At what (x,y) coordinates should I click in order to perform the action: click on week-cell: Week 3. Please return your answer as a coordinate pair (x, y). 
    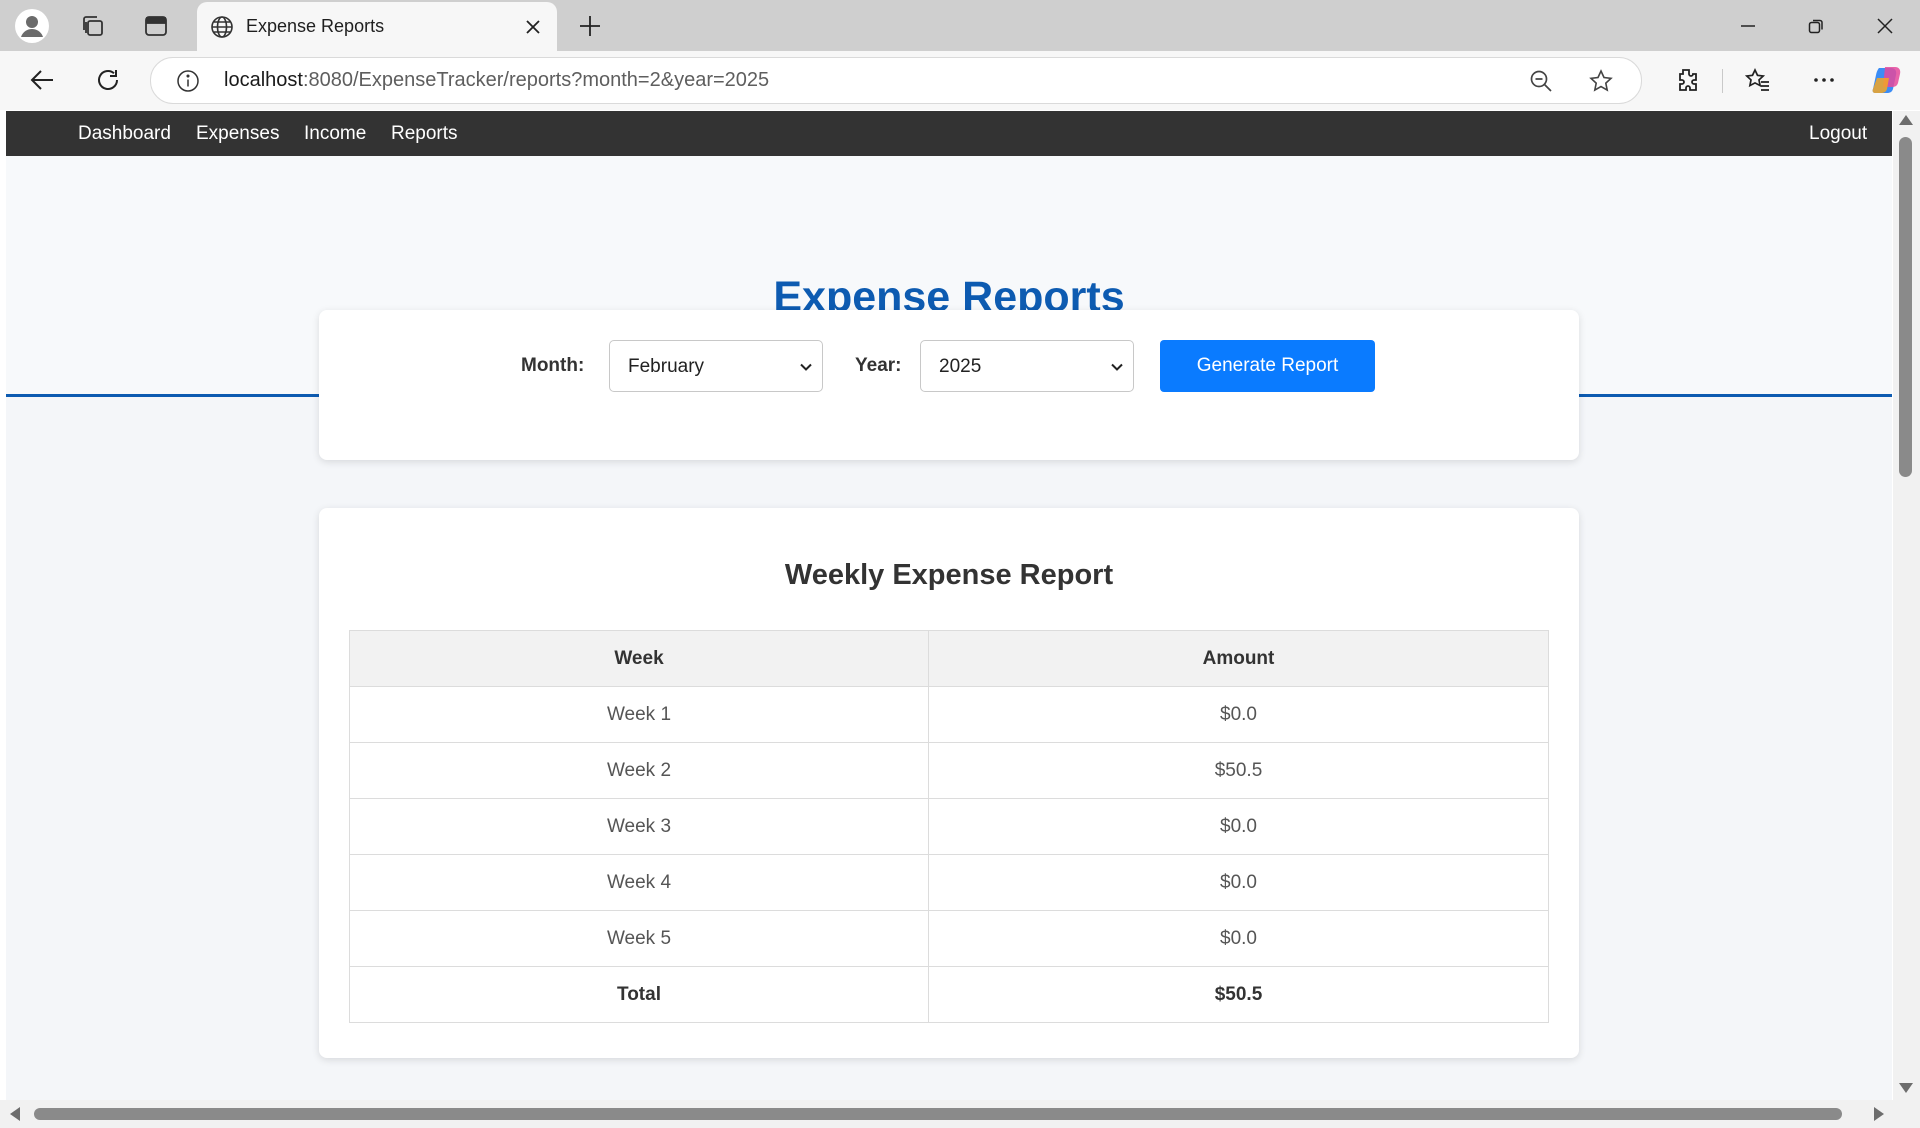
    Looking at the image, I should click on (639, 826).